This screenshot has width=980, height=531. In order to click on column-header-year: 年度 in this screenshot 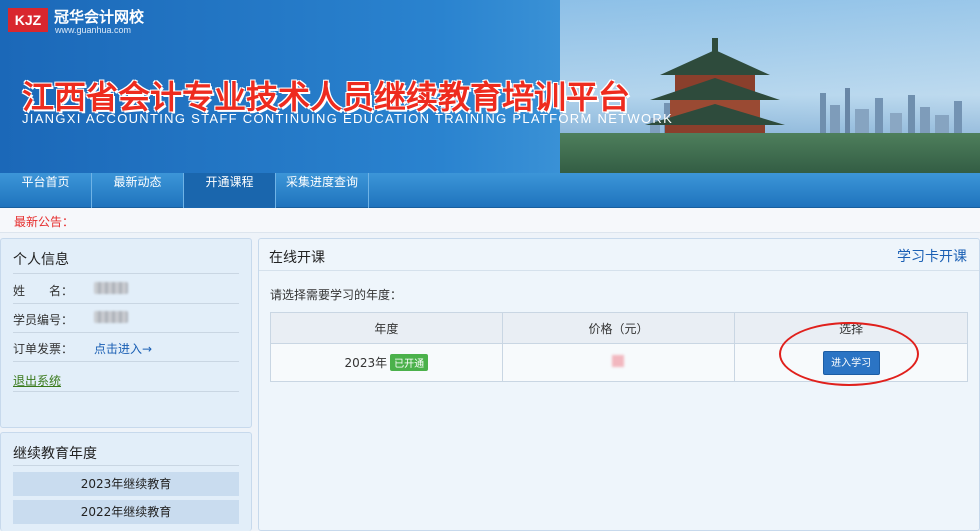, I will do `click(386, 328)`.